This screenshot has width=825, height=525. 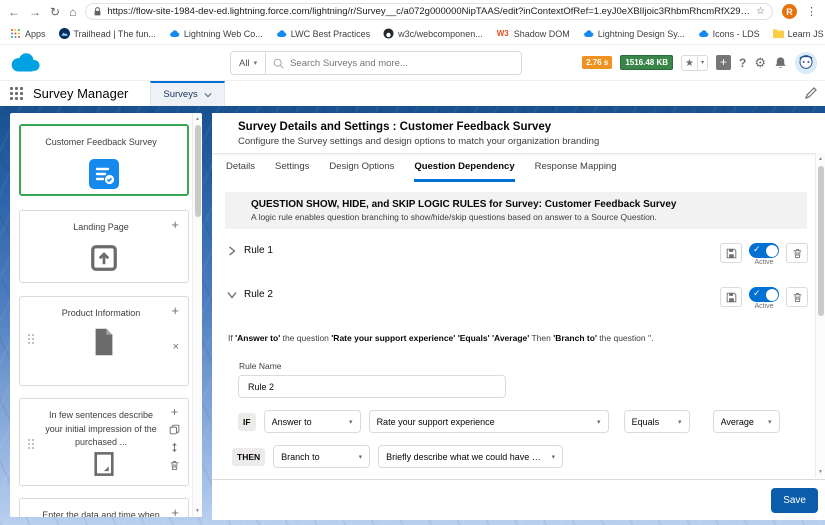 What do you see at coordinates (701, 62) in the screenshot?
I see `favorites-dropdown-icon: ▾` at bounding box center [701, 62].